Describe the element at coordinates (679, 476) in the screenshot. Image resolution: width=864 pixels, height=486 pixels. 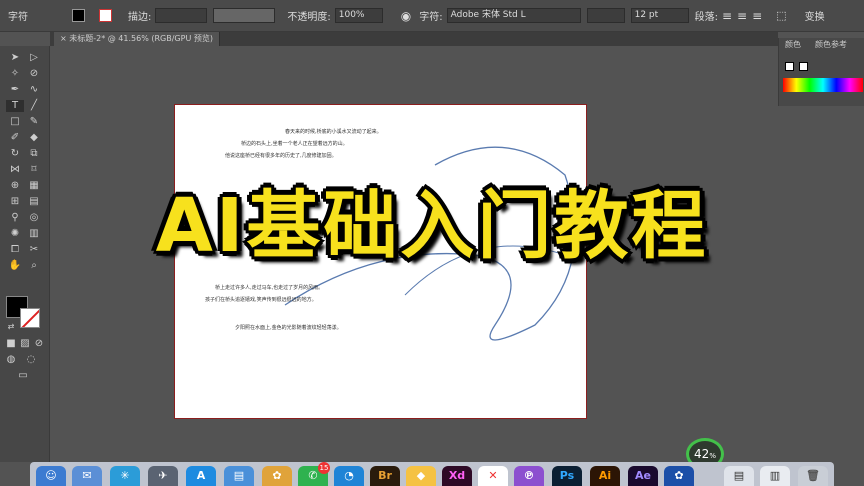
I see `media-icon: ✿` at that location.